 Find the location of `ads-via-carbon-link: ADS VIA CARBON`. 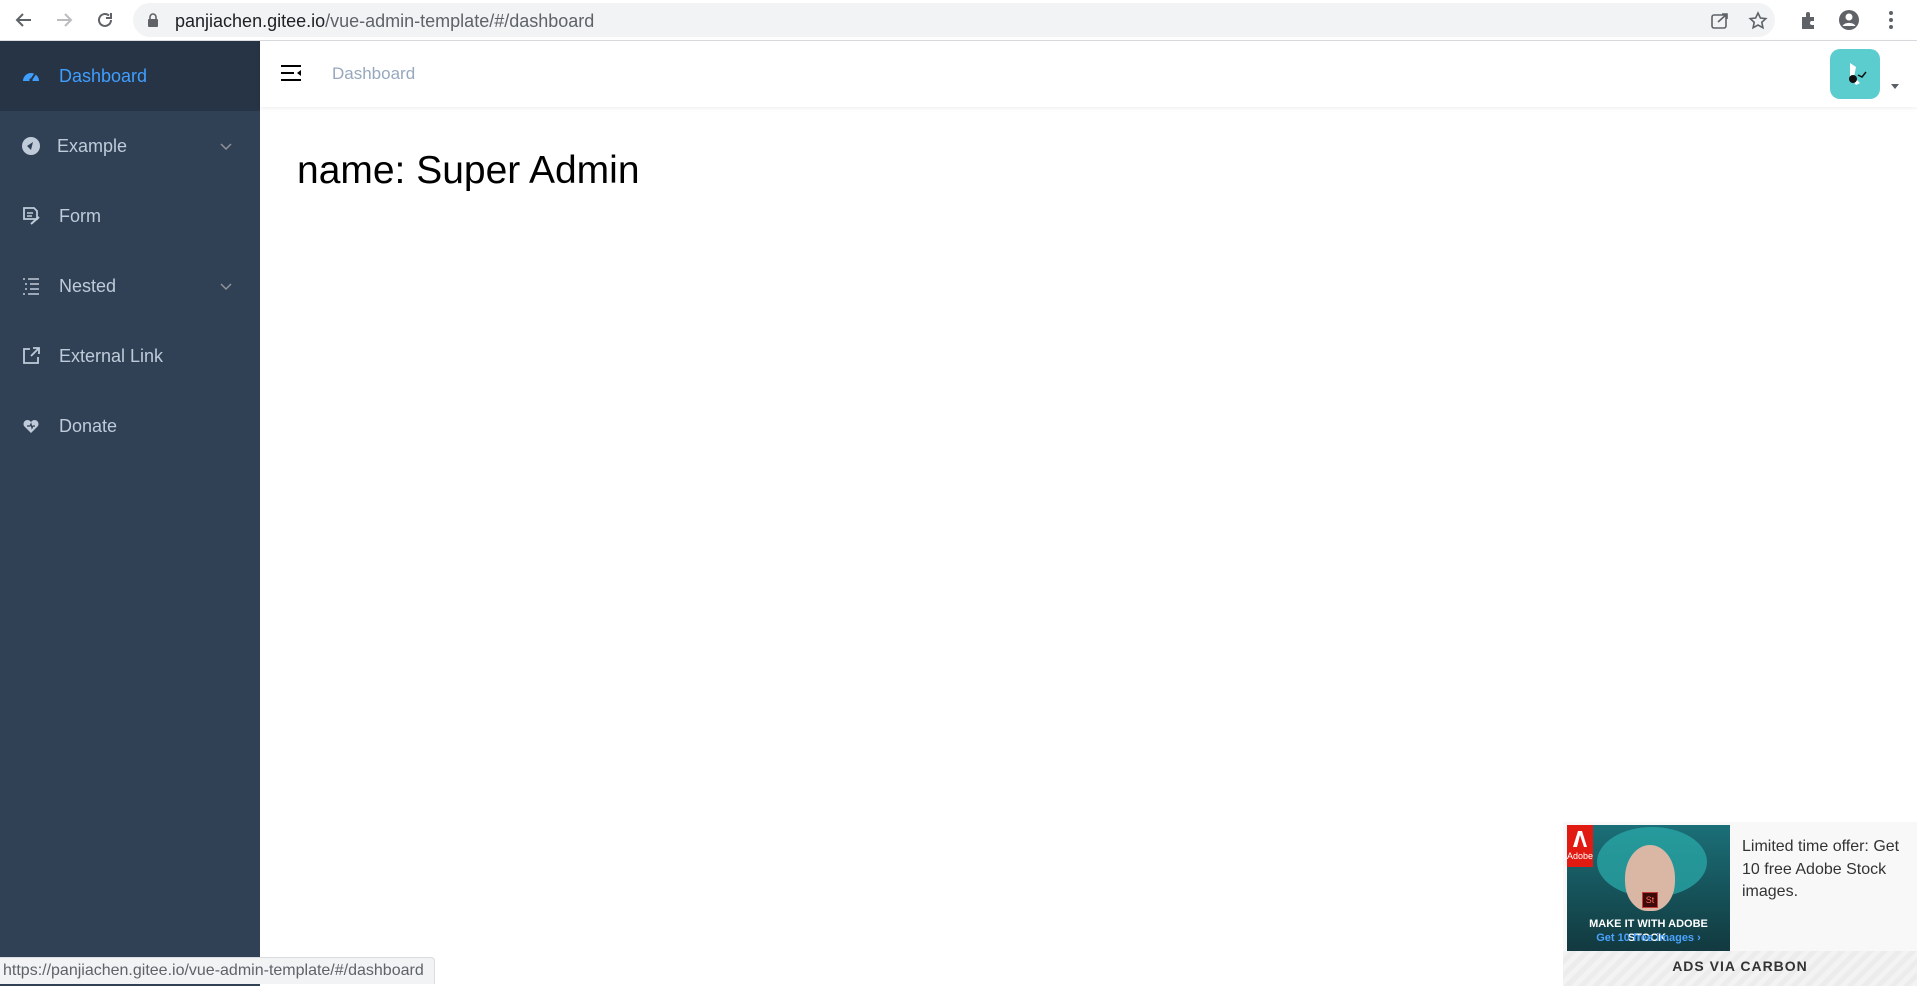

ads-via-carbon-link: ADS VIA CARBON is located at coordinates (1740, 968).